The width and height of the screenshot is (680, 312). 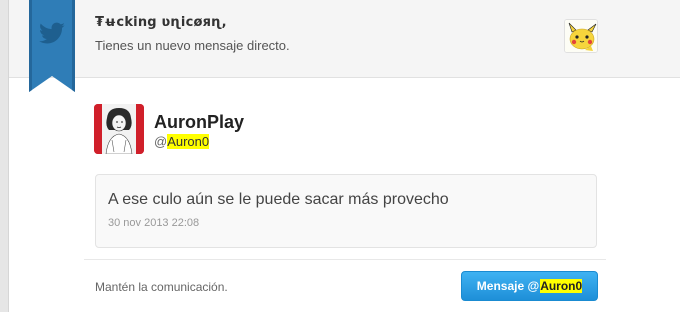 I want to click on profile-avatar, so click(x=119, y=129).